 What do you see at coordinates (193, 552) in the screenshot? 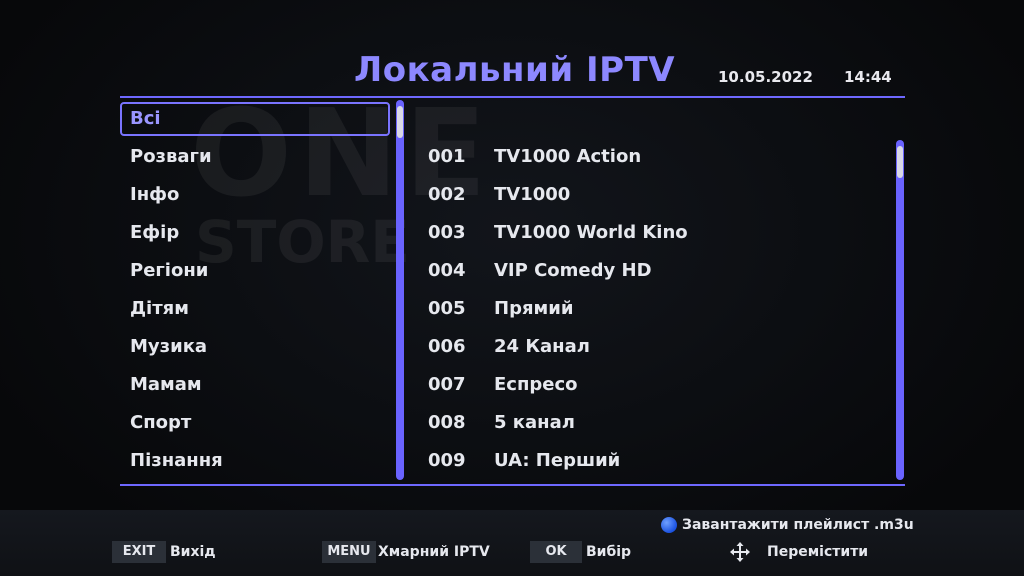
I see `exit-label: Вихід` at bounding box center [193, 552].